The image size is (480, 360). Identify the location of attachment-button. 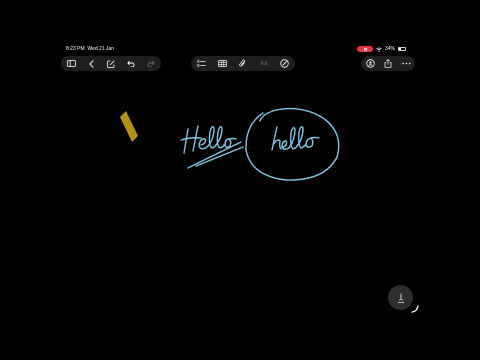
(243, 64).